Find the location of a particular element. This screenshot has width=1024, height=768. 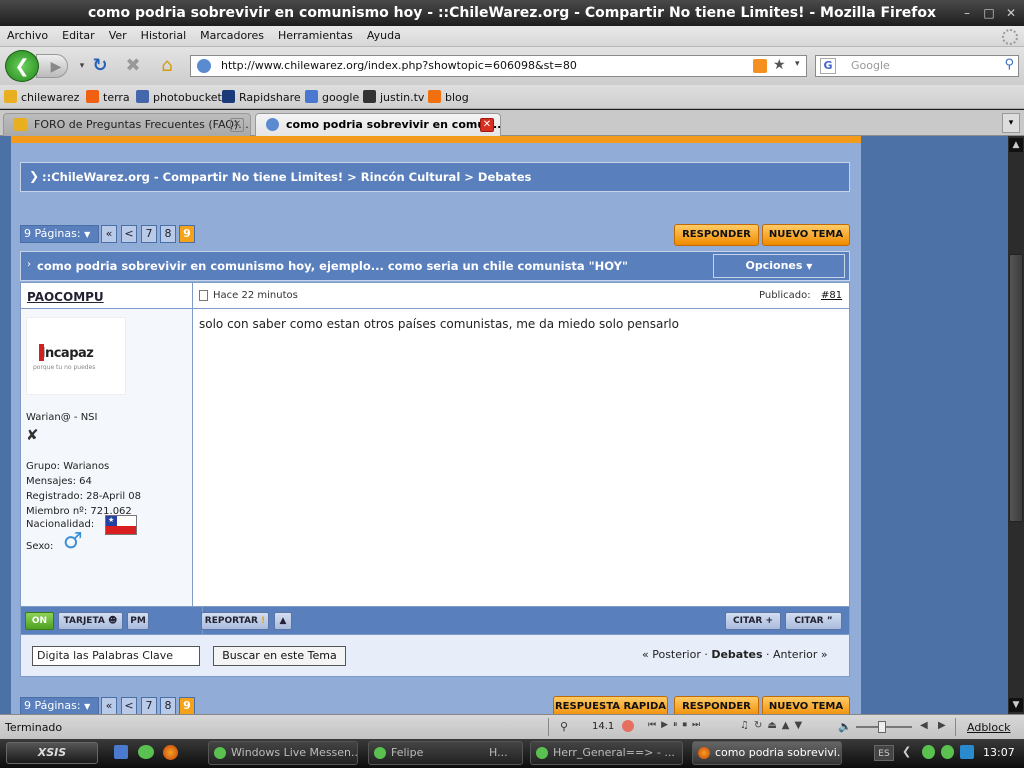

bookmark-terra: terra is located at coordinates (108, 97).